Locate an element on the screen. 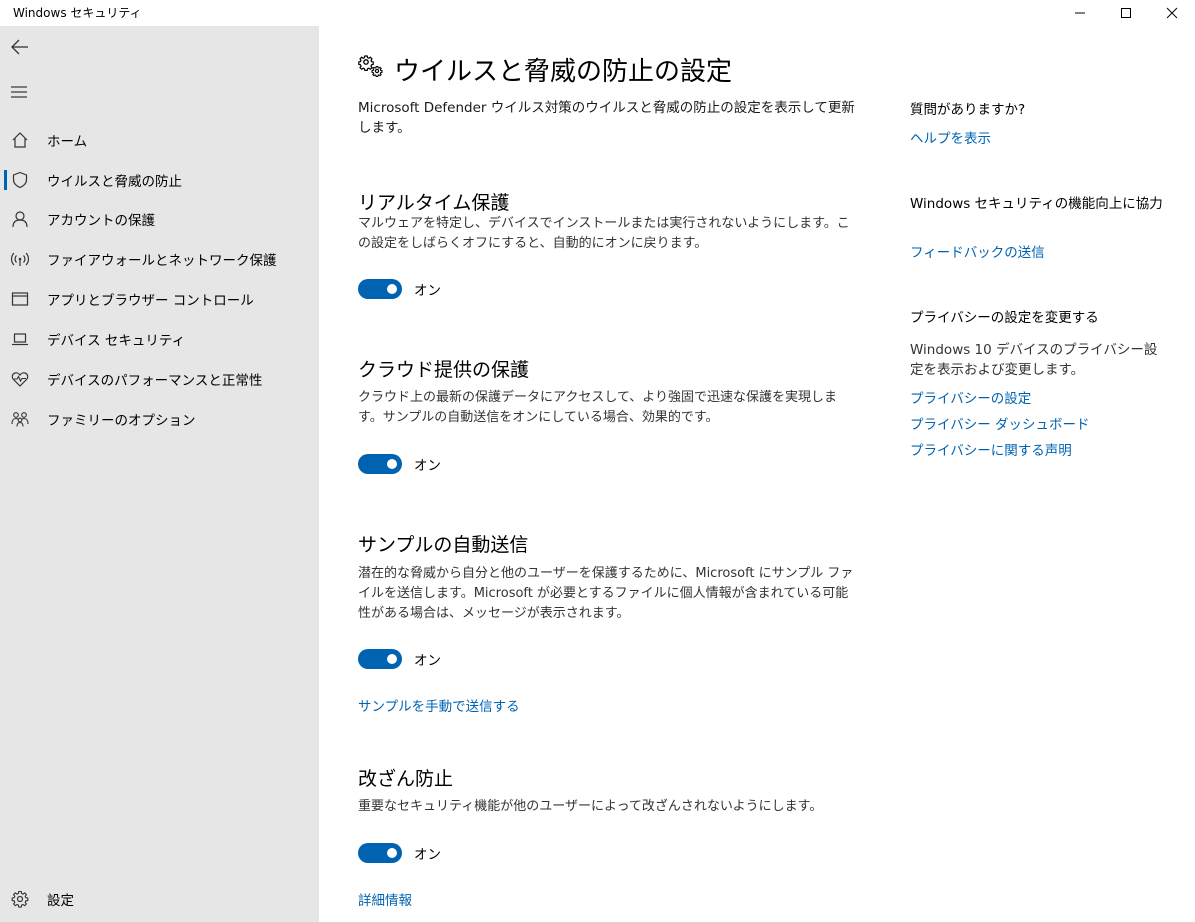  gear-icon is located at coordinates (20, 899).